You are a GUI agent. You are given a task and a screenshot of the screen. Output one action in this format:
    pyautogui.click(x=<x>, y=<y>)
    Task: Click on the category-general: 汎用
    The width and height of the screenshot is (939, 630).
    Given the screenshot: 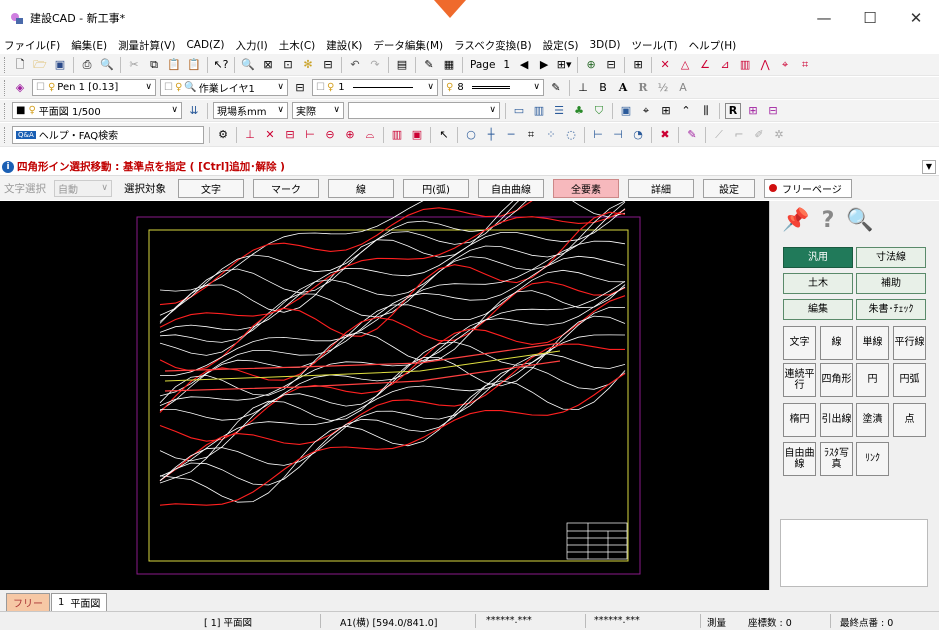 What is the action you would take?
    pyautogui.click(x=818, y=257)
    